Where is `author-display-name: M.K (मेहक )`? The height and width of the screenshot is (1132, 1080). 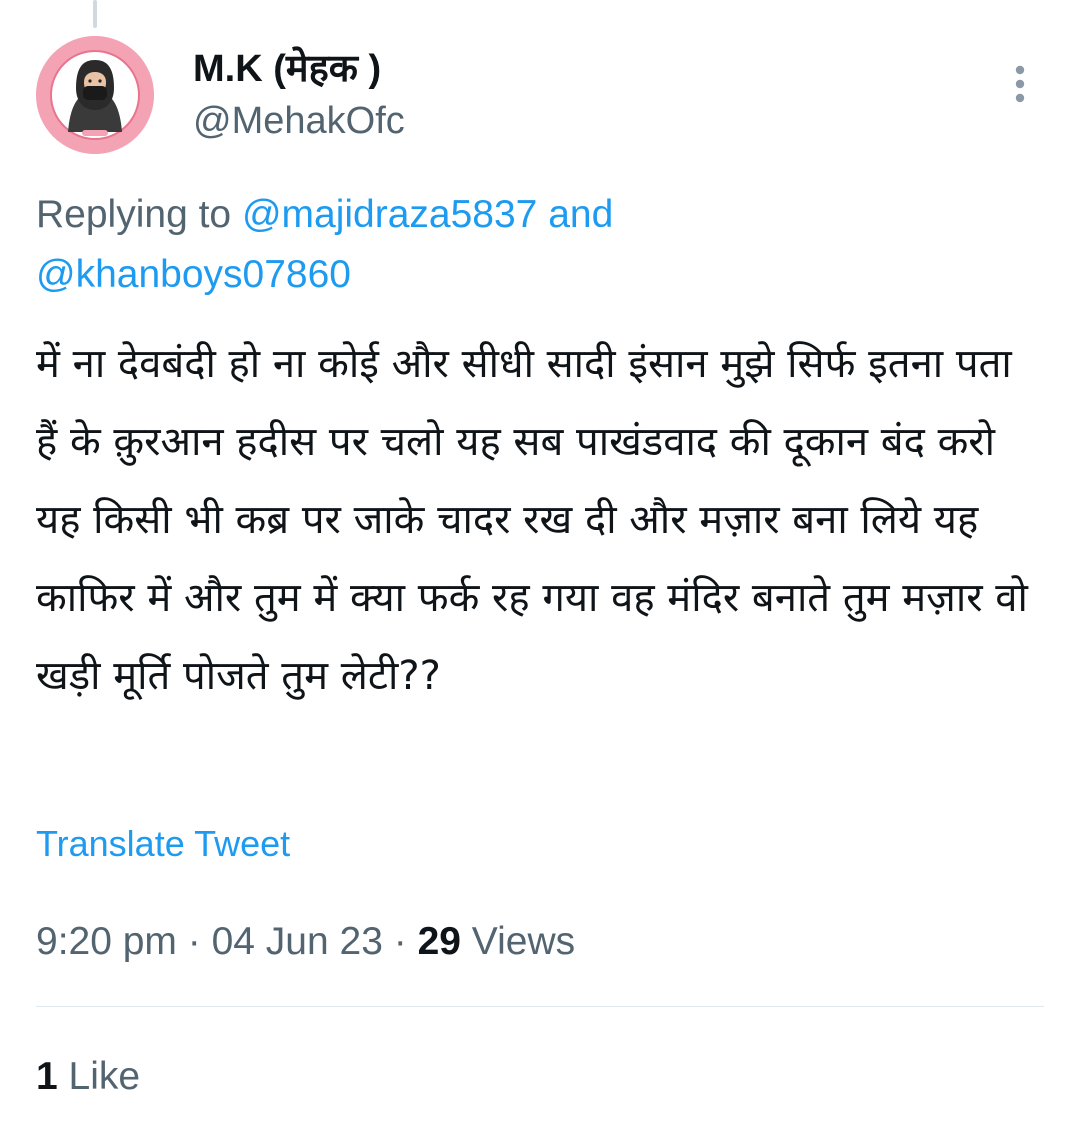
author-display-name: M.K (मेहक ) is located at coordinates (287, 69).